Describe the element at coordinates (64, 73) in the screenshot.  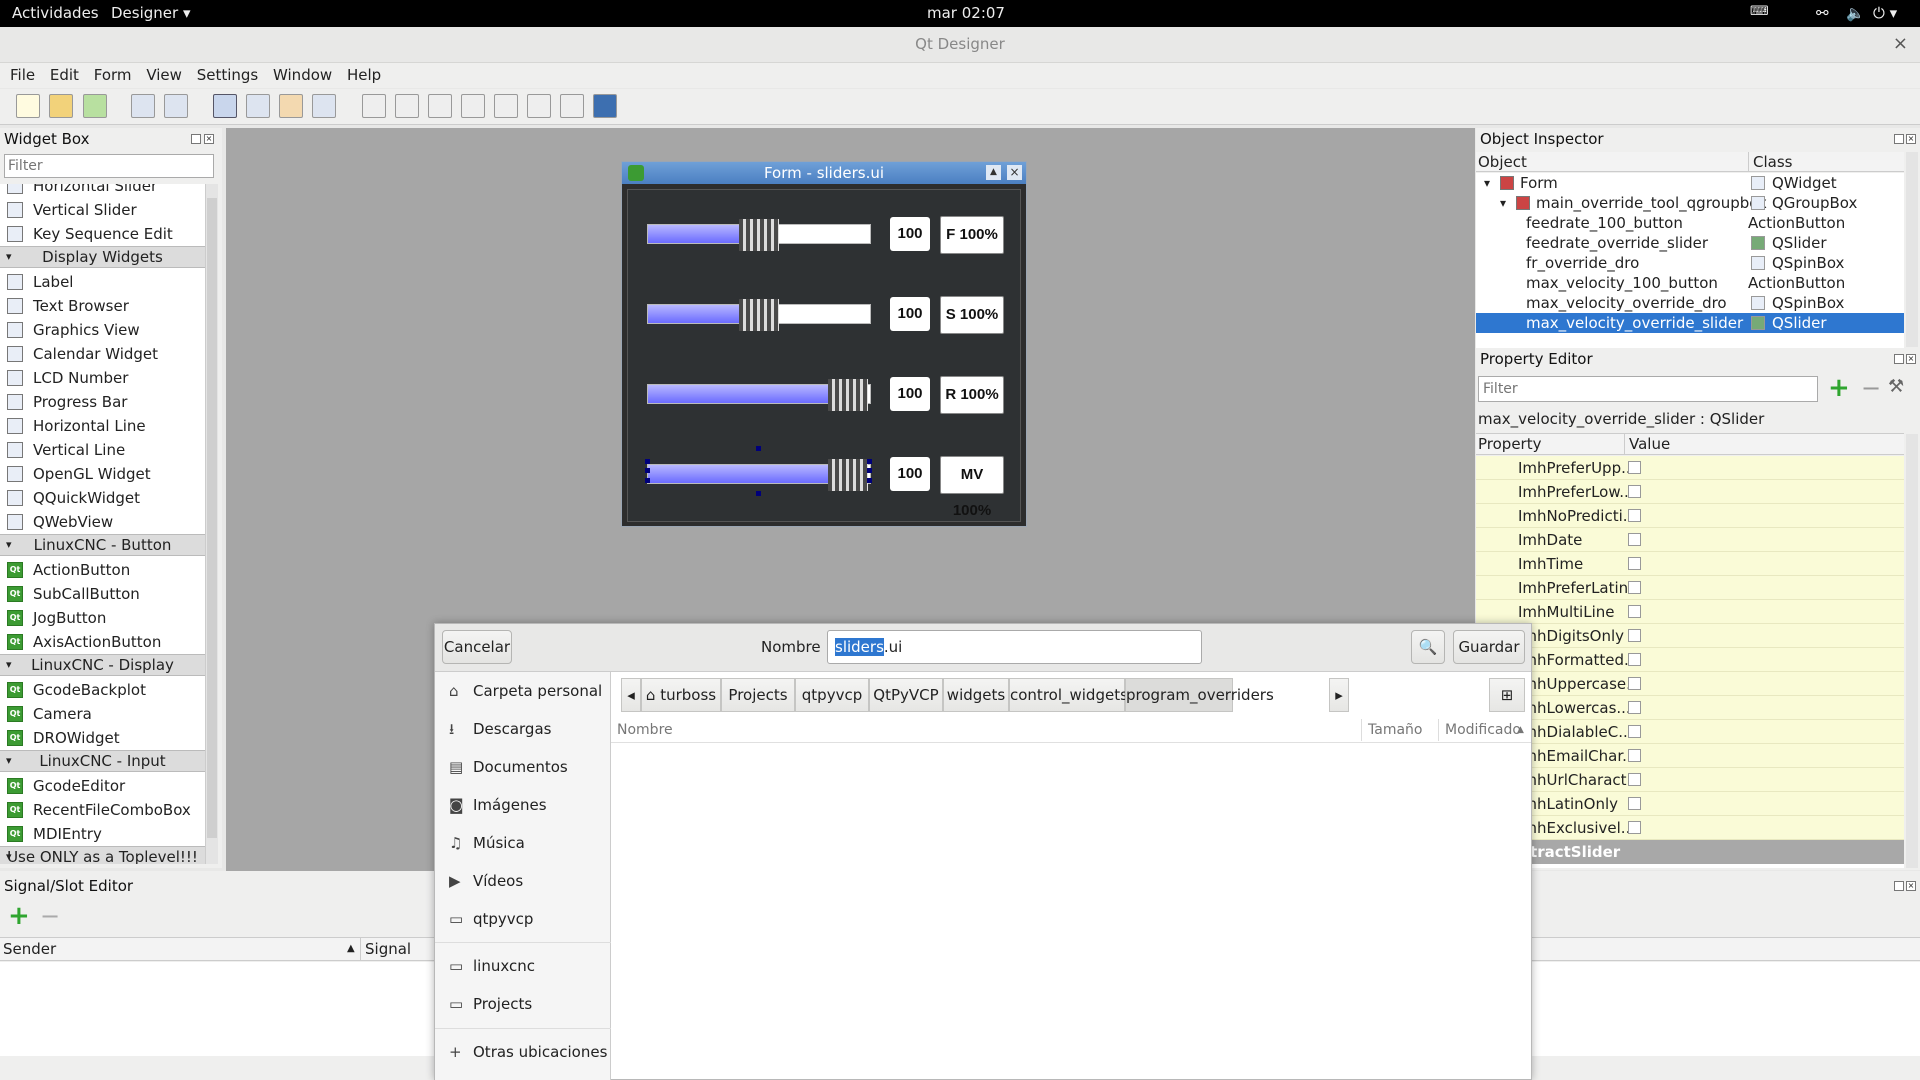
I see `menu-edit: Edit` at that location.